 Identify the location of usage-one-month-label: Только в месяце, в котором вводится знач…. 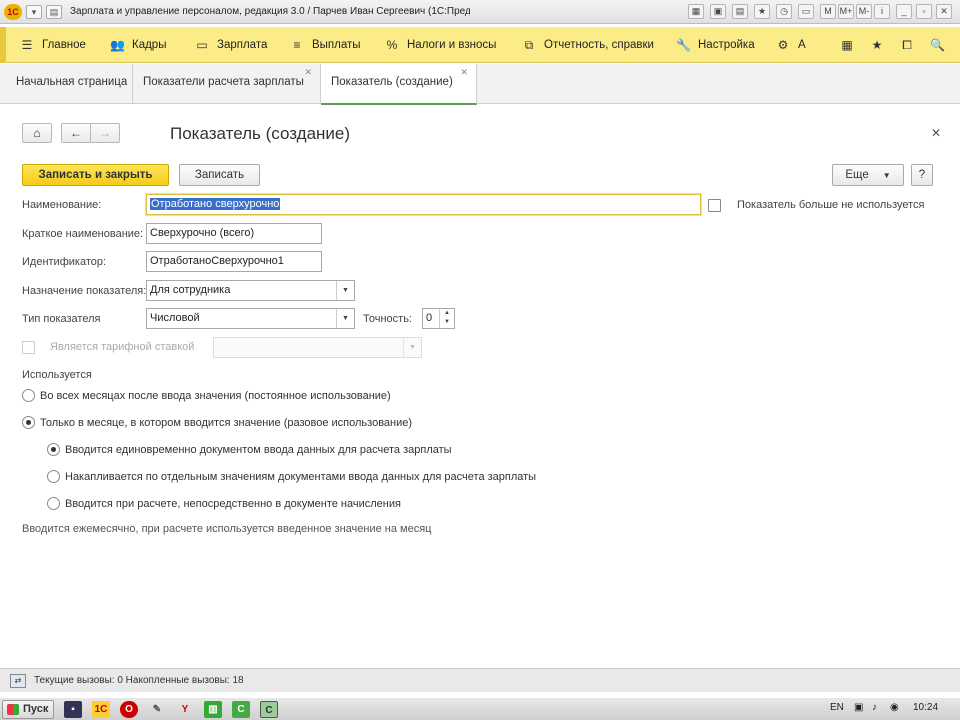
(226, 423).